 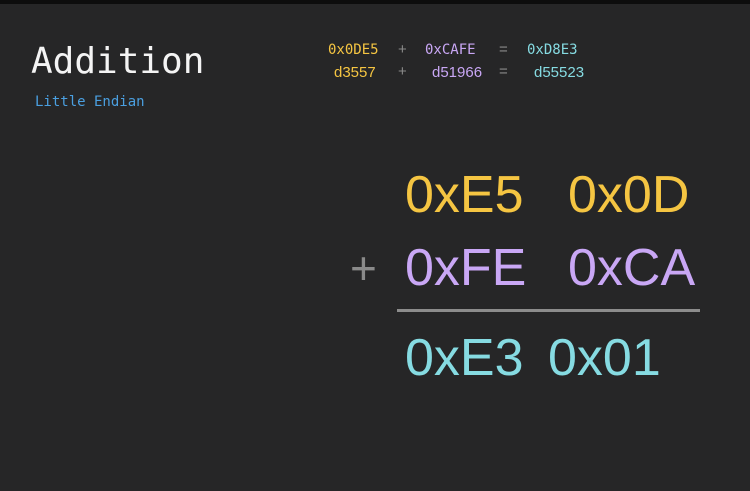 I want to click on row1-byte-low: 0xE5, so click(x=464, y=195).